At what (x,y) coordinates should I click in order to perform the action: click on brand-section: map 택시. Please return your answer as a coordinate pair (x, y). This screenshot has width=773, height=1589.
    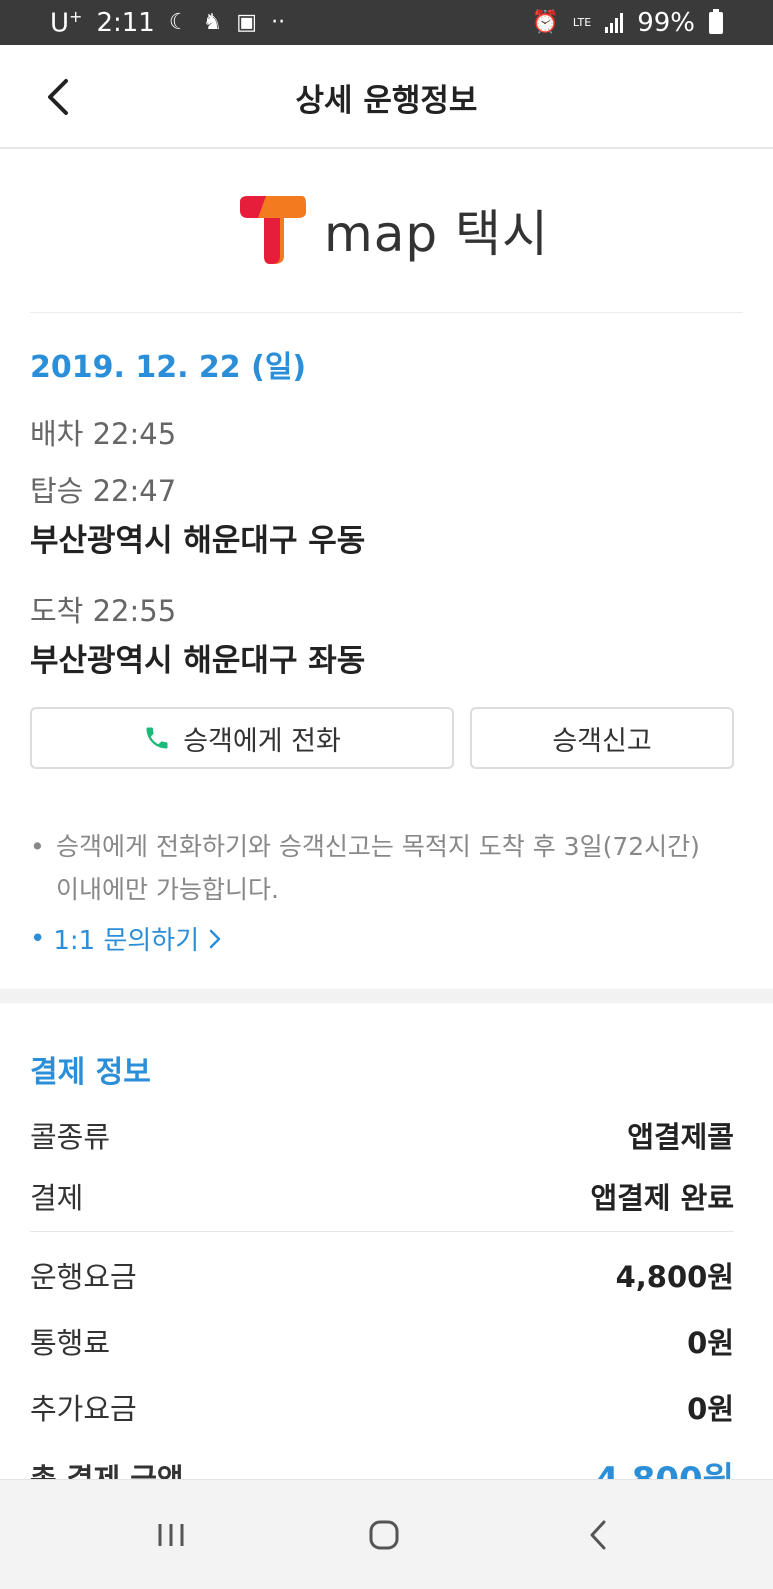
    Looking at the image, I should click on (386, 231).